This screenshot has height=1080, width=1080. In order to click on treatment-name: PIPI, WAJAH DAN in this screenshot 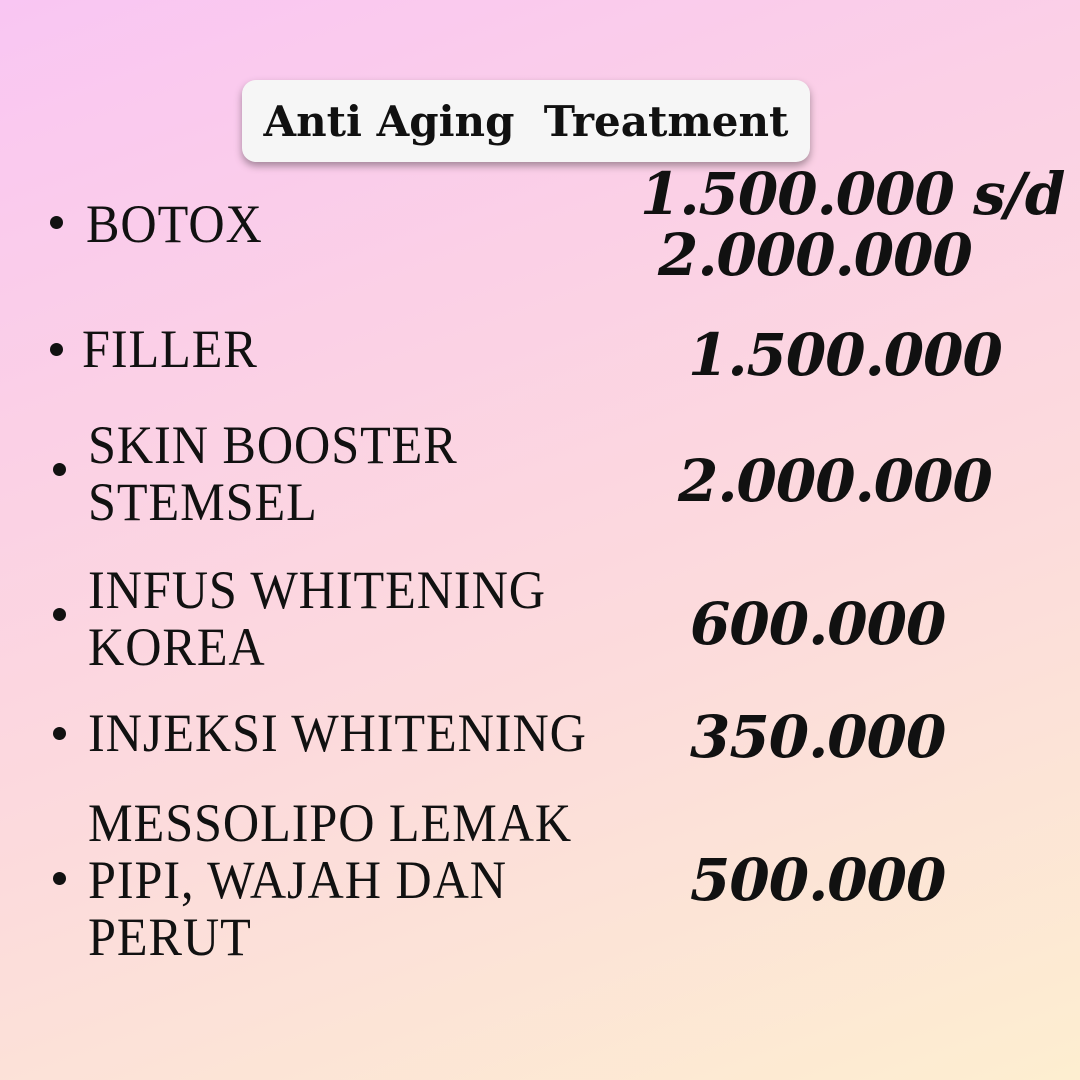, I will do `click(298, 880)`.